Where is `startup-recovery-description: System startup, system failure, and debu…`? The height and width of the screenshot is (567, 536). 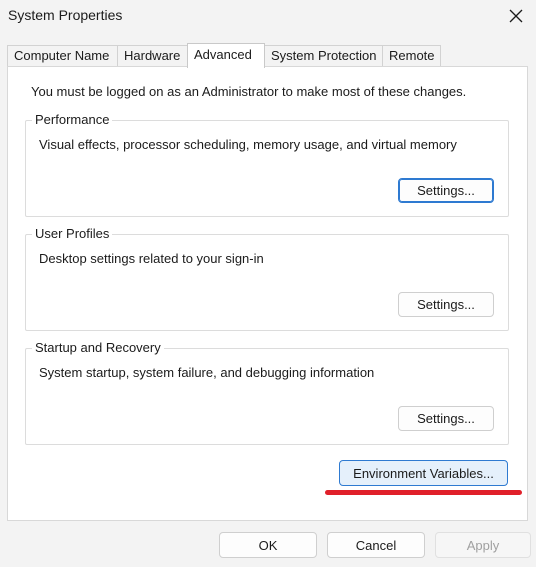
startup-recovery-description: System startup, system failure, and debu… is located at coordinates (207, 372).